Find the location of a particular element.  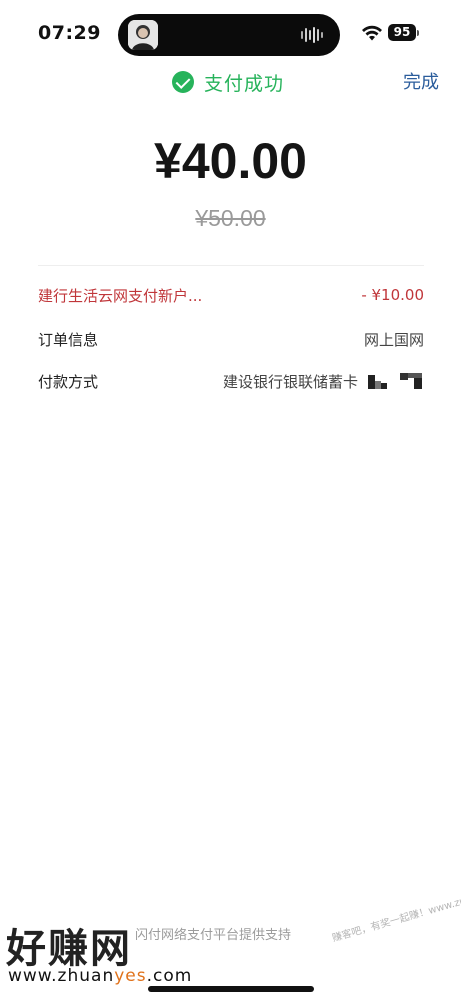

payment-success-label: 支付成功 is located at coordinates (244, 83).